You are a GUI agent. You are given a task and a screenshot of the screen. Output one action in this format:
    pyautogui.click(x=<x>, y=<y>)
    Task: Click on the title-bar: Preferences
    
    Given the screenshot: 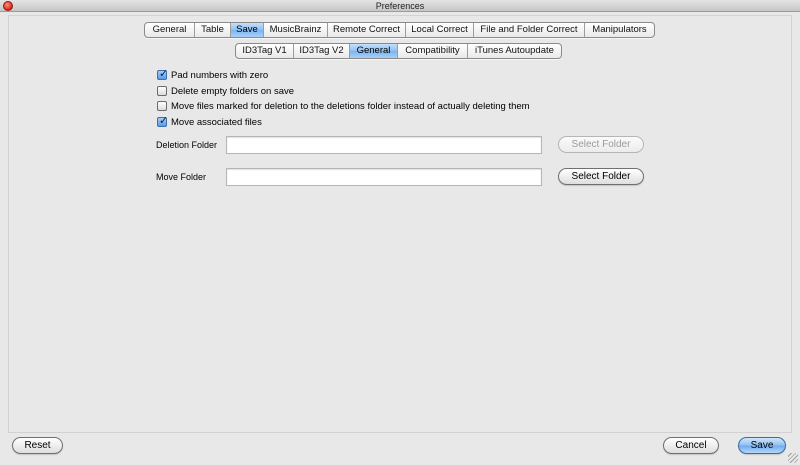 What is the action you would take?
    pyautogui.click(x=400, y=6)
    